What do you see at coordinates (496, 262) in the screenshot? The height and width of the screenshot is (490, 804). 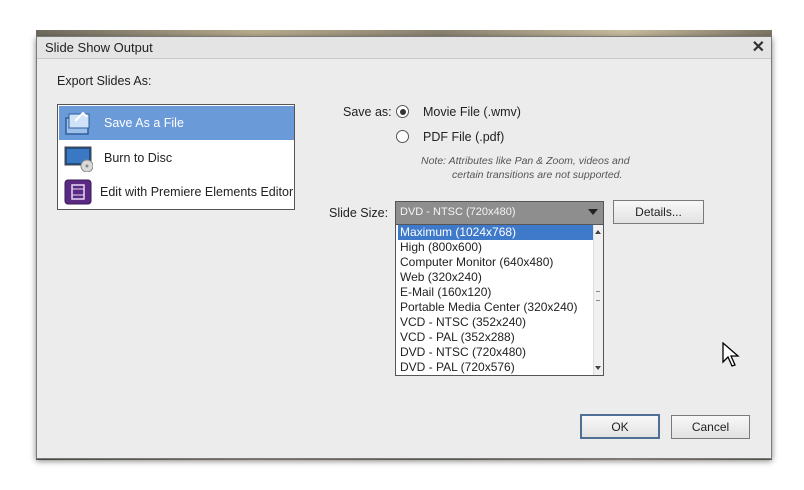 I see `slide-size-option: Computer Monitor (640x480)` at bounding box center [496, 262].